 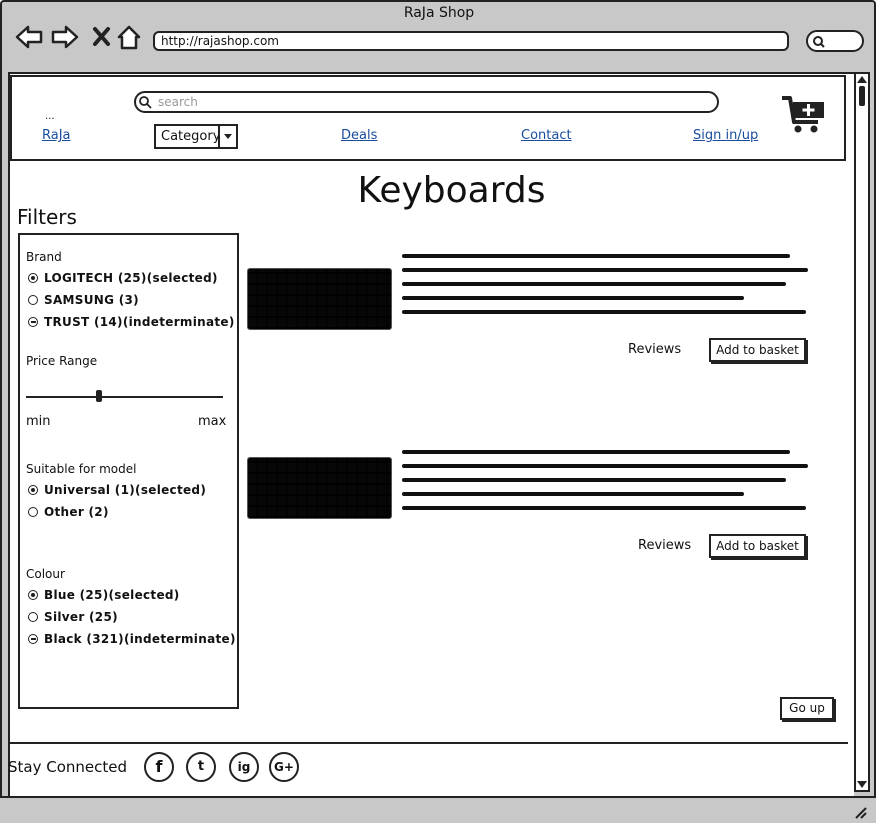 What do you see at coordinates (428, 743) in the screenshot?
I see `footer-divider` at bounding box center [428, 743].